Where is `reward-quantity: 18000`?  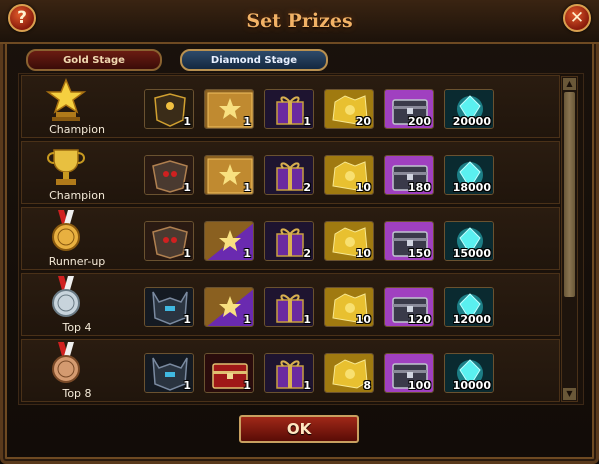
reward-quantity: 18000 is located at coordinates (471, 187).